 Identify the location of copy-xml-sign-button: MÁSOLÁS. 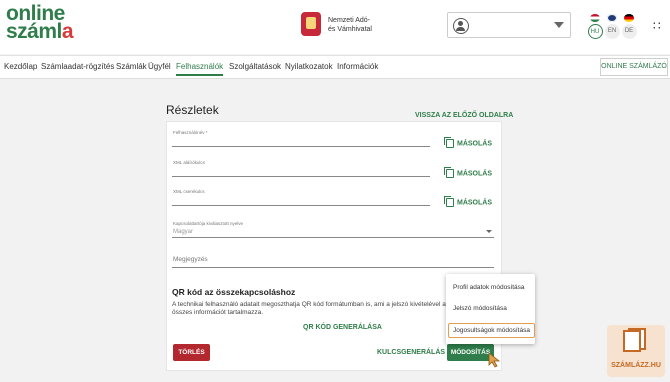
(468, 172).